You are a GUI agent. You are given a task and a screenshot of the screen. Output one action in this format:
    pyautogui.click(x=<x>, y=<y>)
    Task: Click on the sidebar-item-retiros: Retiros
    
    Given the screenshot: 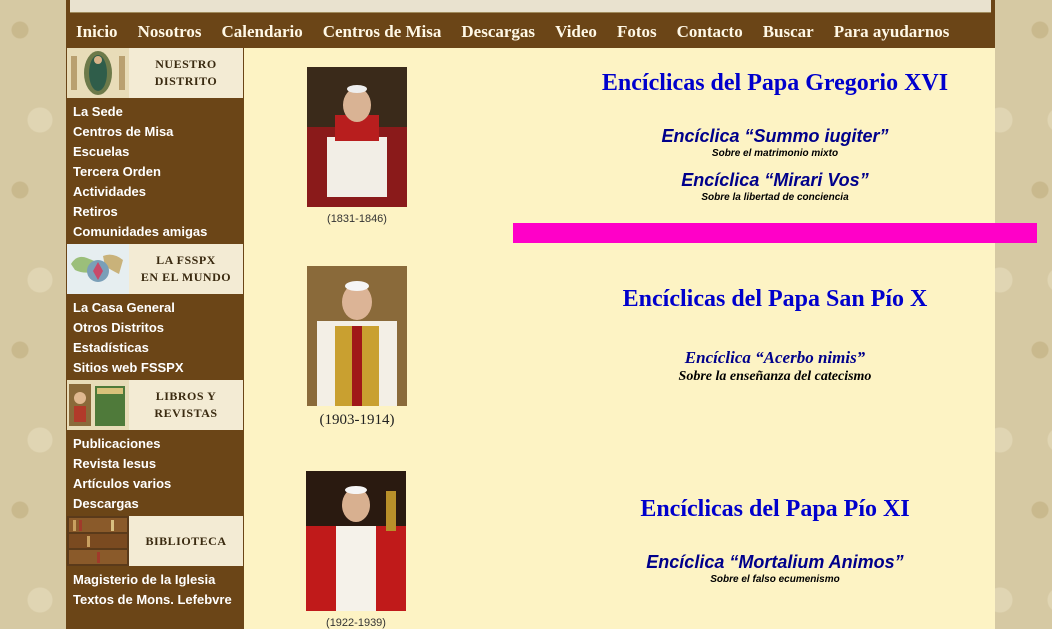 What is the action you would take?
    pyautogui.click(x=158, y=212)
    